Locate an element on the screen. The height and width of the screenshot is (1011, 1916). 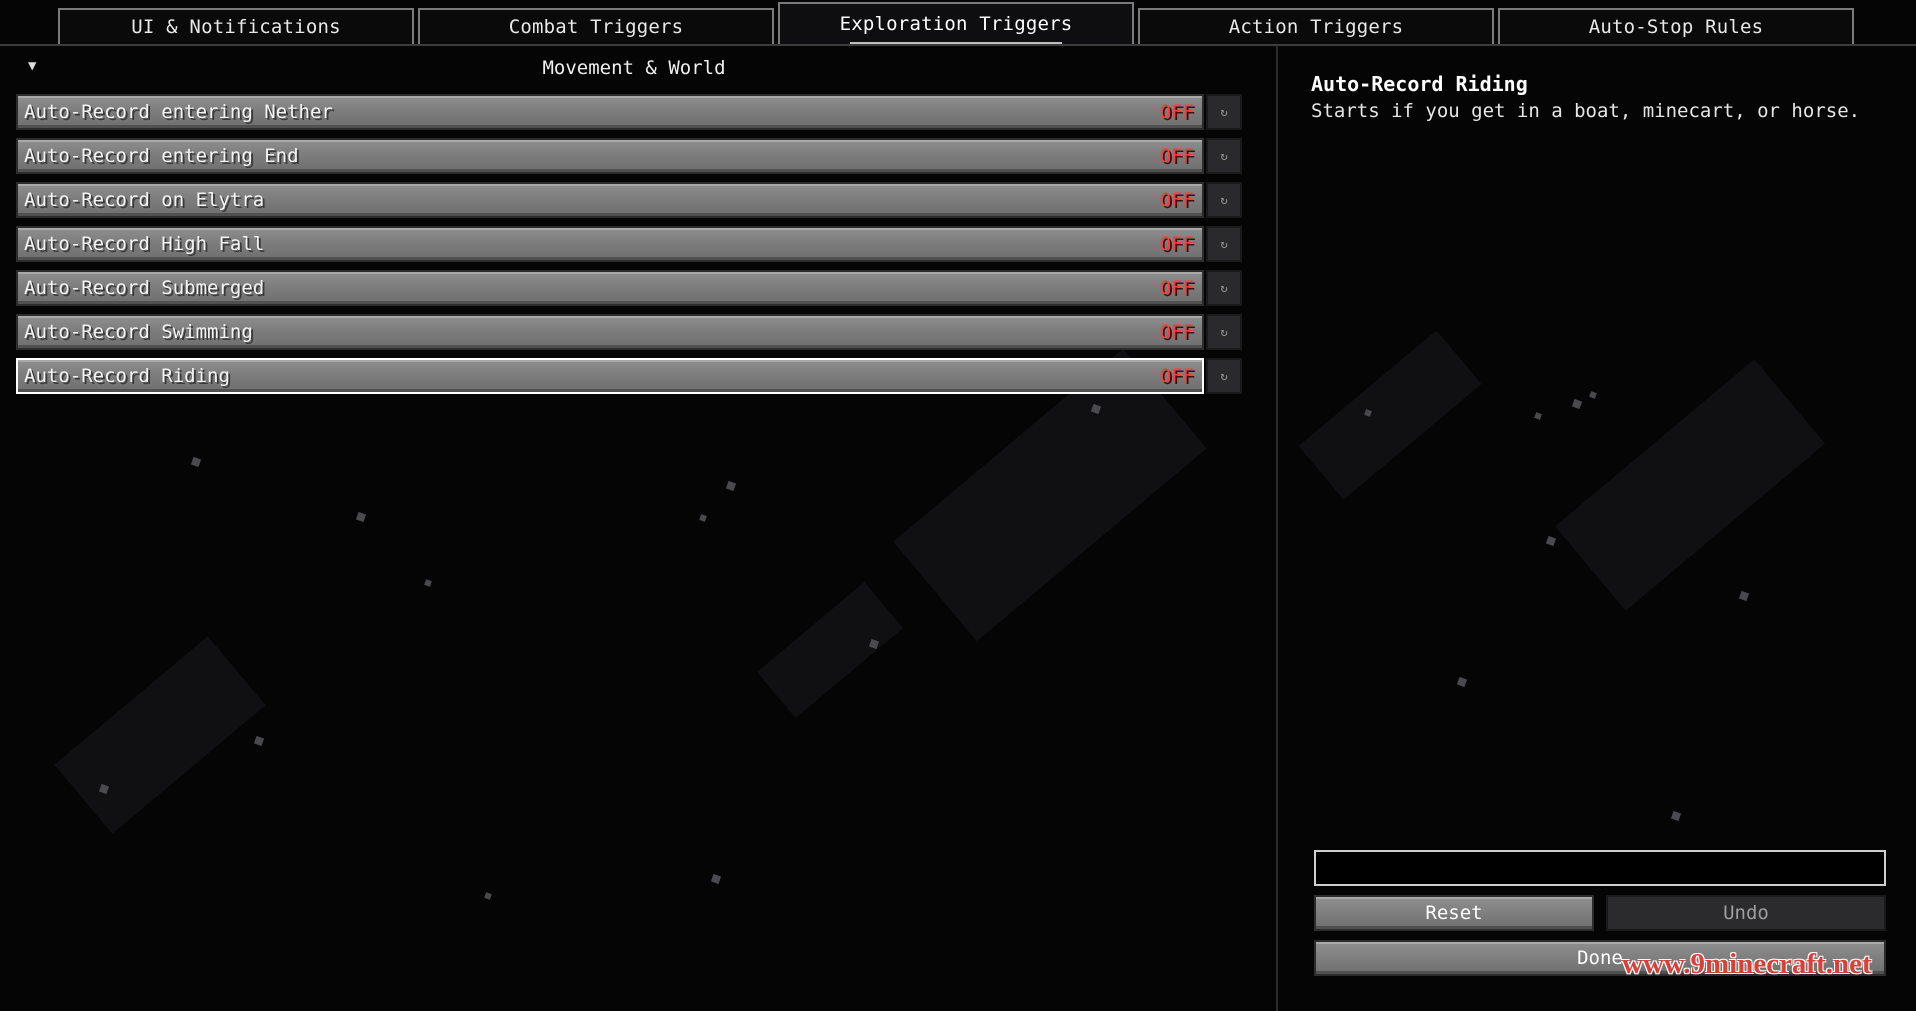
panel-divider is located at coordinates (1277, 528).